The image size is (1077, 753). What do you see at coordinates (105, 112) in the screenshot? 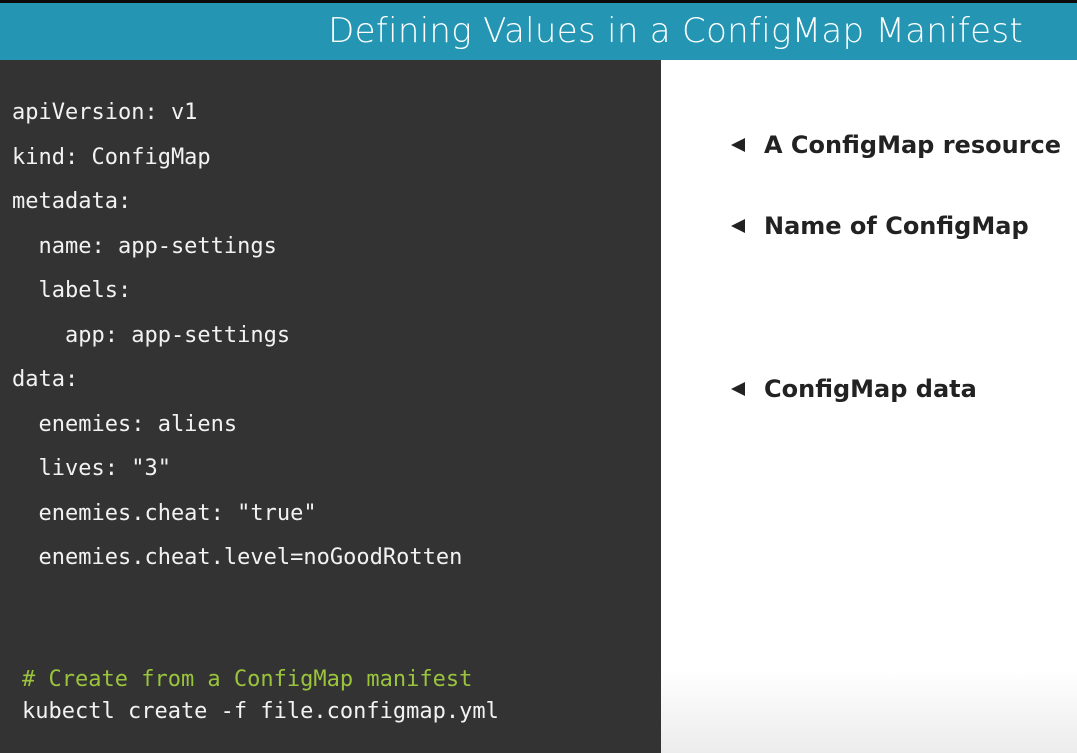
I see `code-line-api-version: apiVersion: v1` at bounding box center [105, 112].